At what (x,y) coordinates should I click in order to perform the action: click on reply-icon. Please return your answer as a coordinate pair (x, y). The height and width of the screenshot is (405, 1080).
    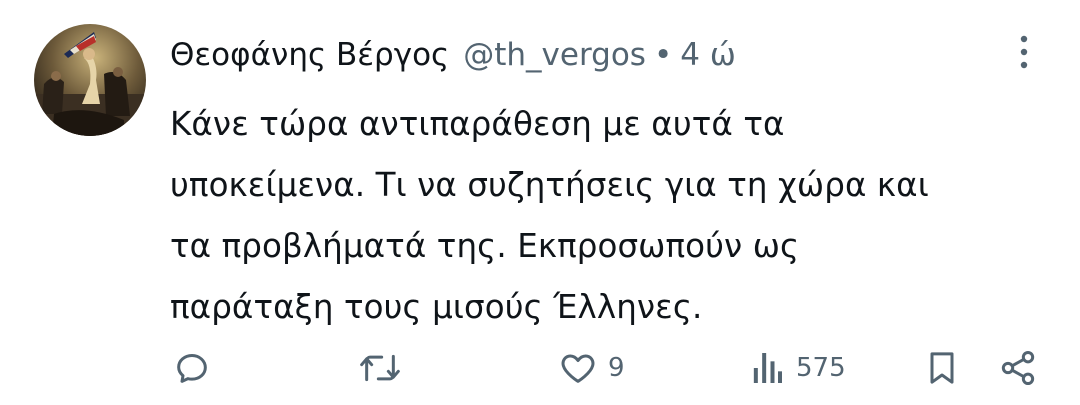
    Looking at the image, I should click on (192, 368).